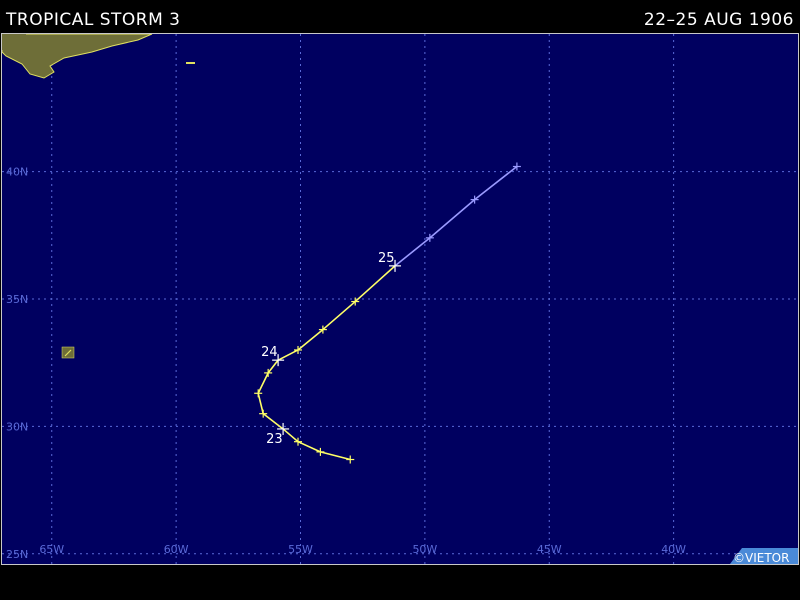 The image size is (800, 600). What do you see at coordinates (761, 557) in the screenshot?
I see `credit-text: ©VIETOR` at bounding box center [761, 557].